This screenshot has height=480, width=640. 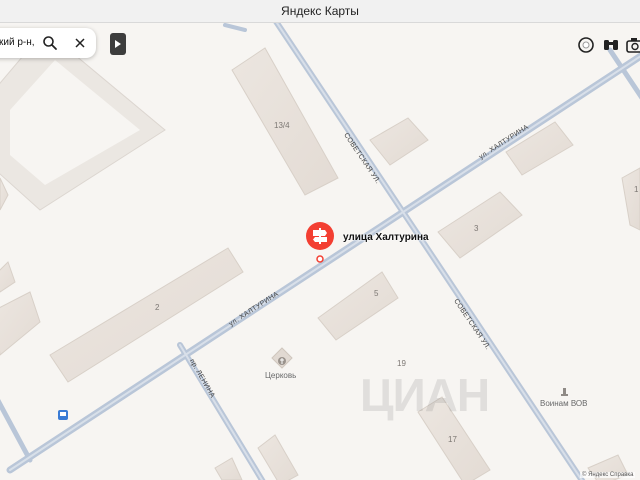 I want to click on watermark: ЦИАН, so click(x=425, y=395).